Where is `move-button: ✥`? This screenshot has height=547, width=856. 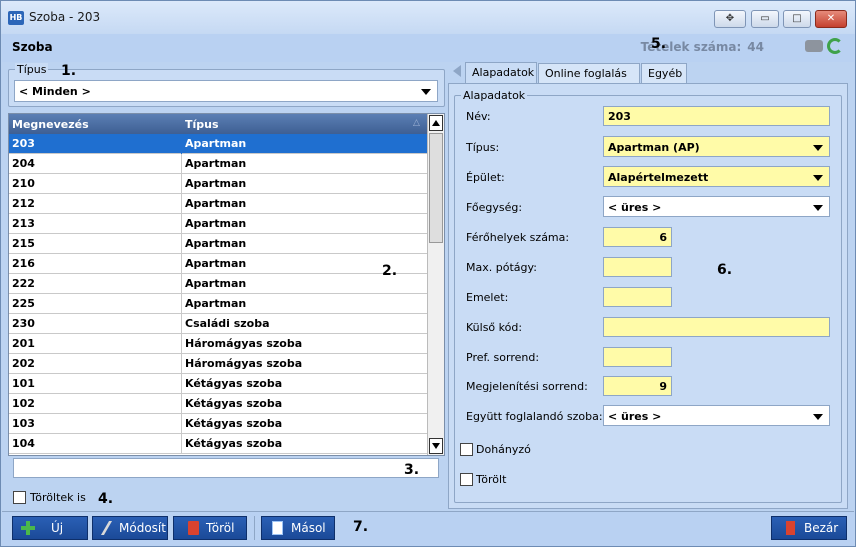
move-button: ✥ is located at coordinates (730, 19).